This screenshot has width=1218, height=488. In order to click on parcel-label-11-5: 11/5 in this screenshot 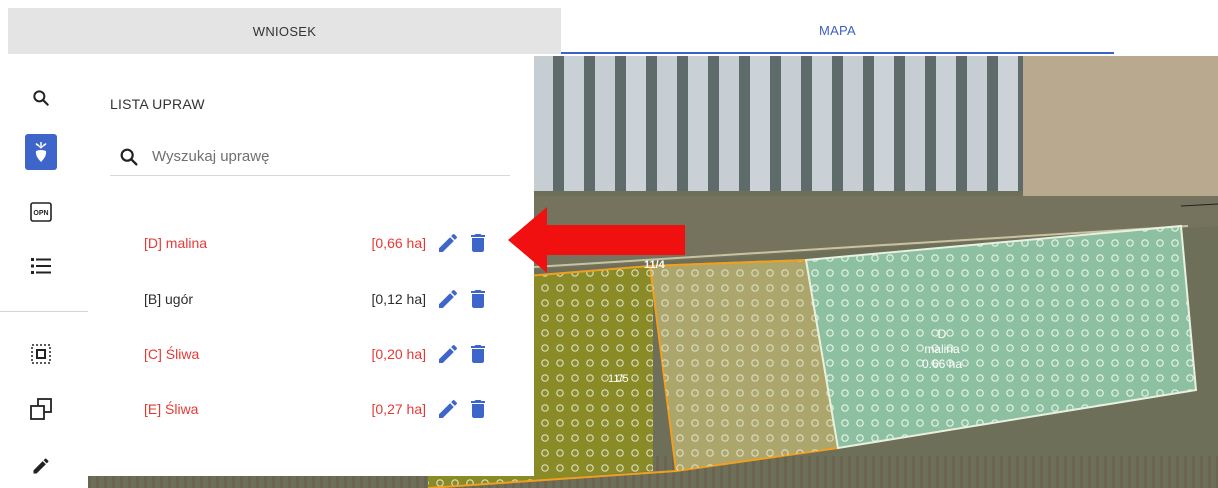, I will do `click(618, 379)`.